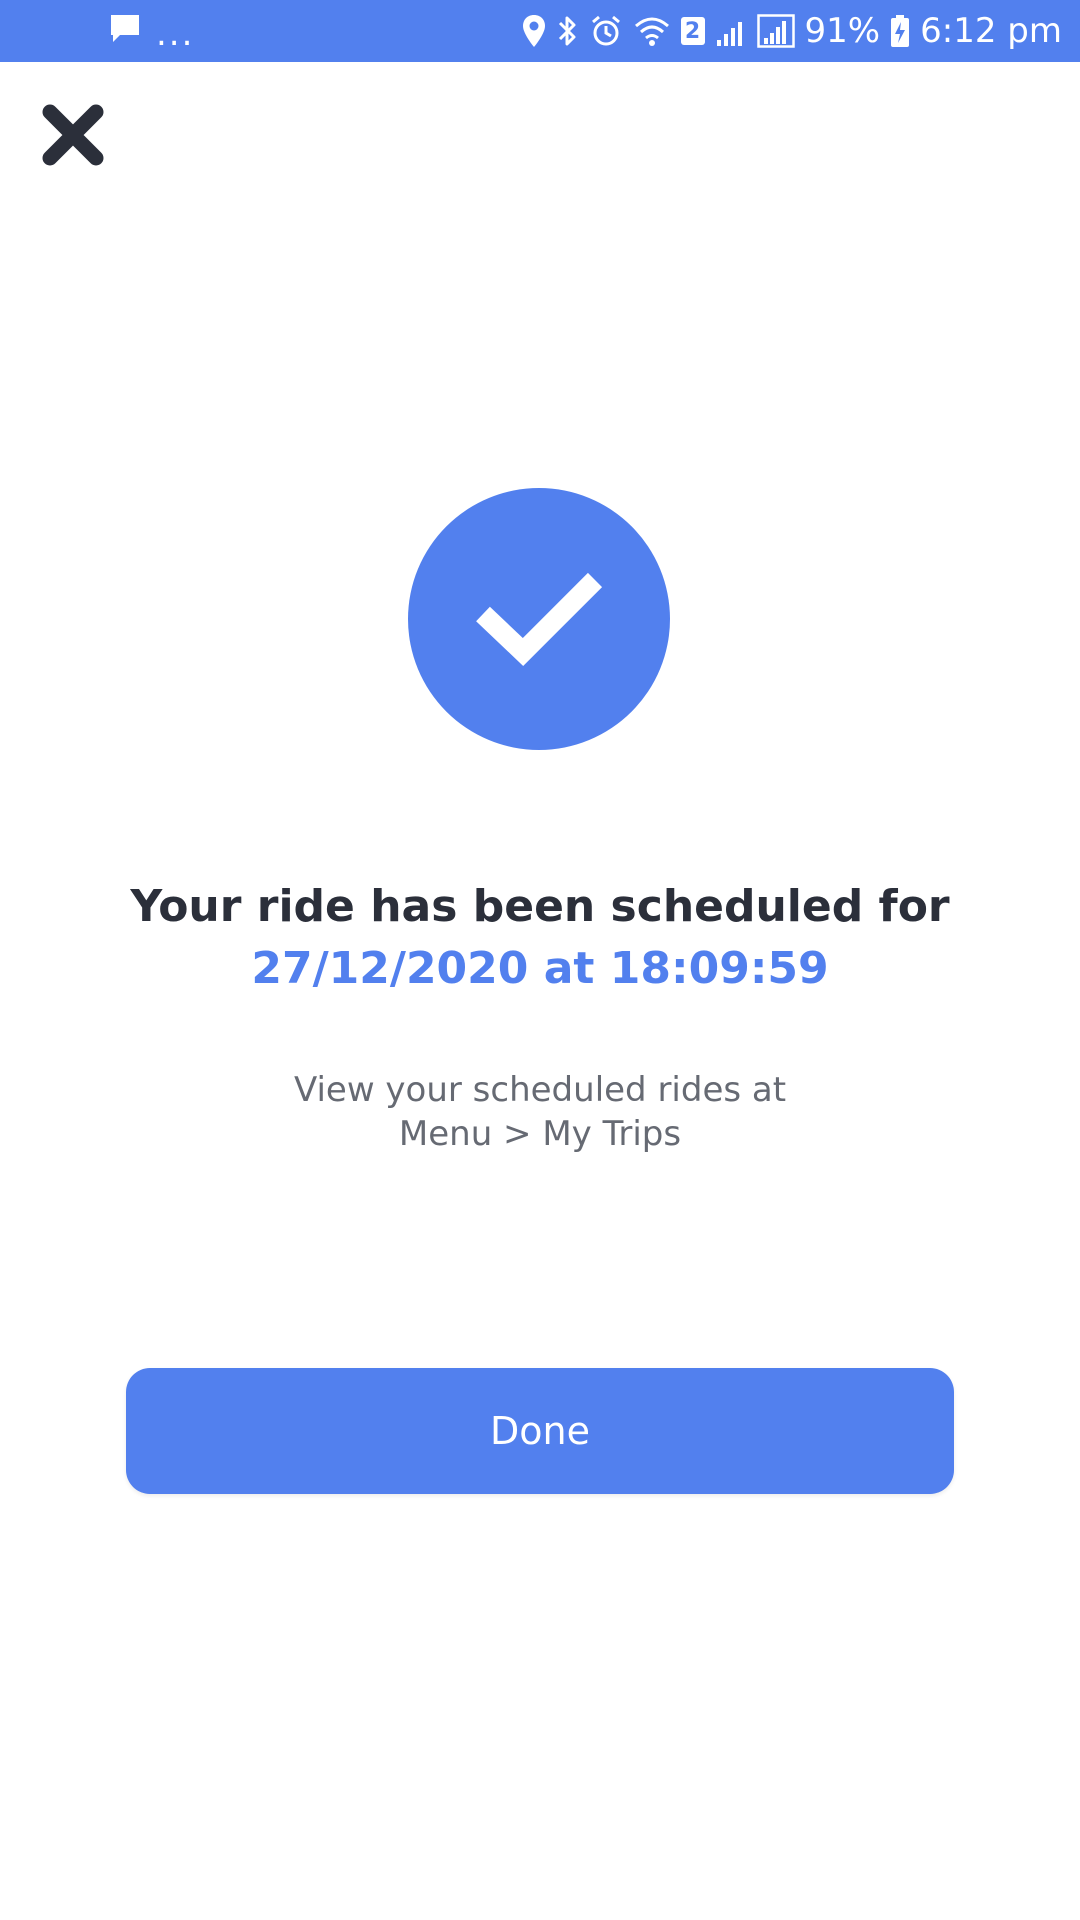 This screenshot has height=1920, width=1080. Describe the element at coordinates (568, 31) in the screenshot. I see `bluetooth-icon` at that location.